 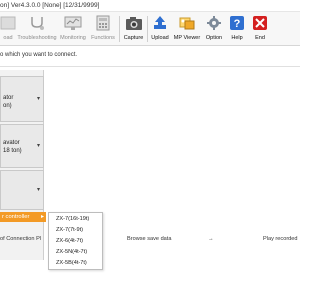 I want to click on instruction-text: o which you want to connect., so click(x=39, y=55).